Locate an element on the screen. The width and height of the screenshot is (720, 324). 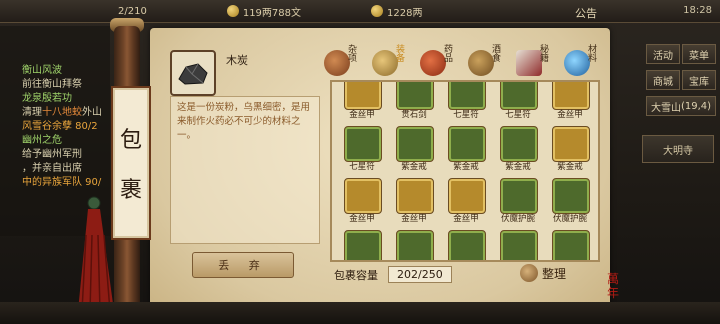
energy-value: 2/210 is located at coordinates (132, 11).